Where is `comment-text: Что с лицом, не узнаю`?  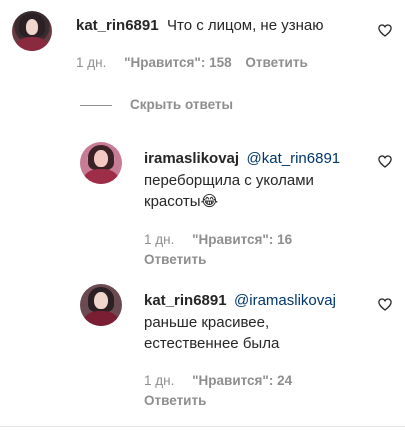
comment-text: Что с лицом, не узнаю is located at coordinates (245, 25).